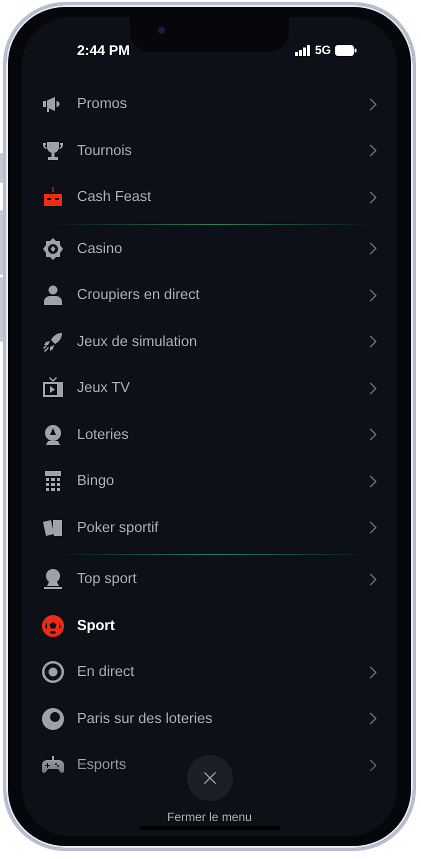  What do you see at coordinates (53, 579) in the screenshot?
I see `ball-trophy-icon` at bounding box center [53, 579].